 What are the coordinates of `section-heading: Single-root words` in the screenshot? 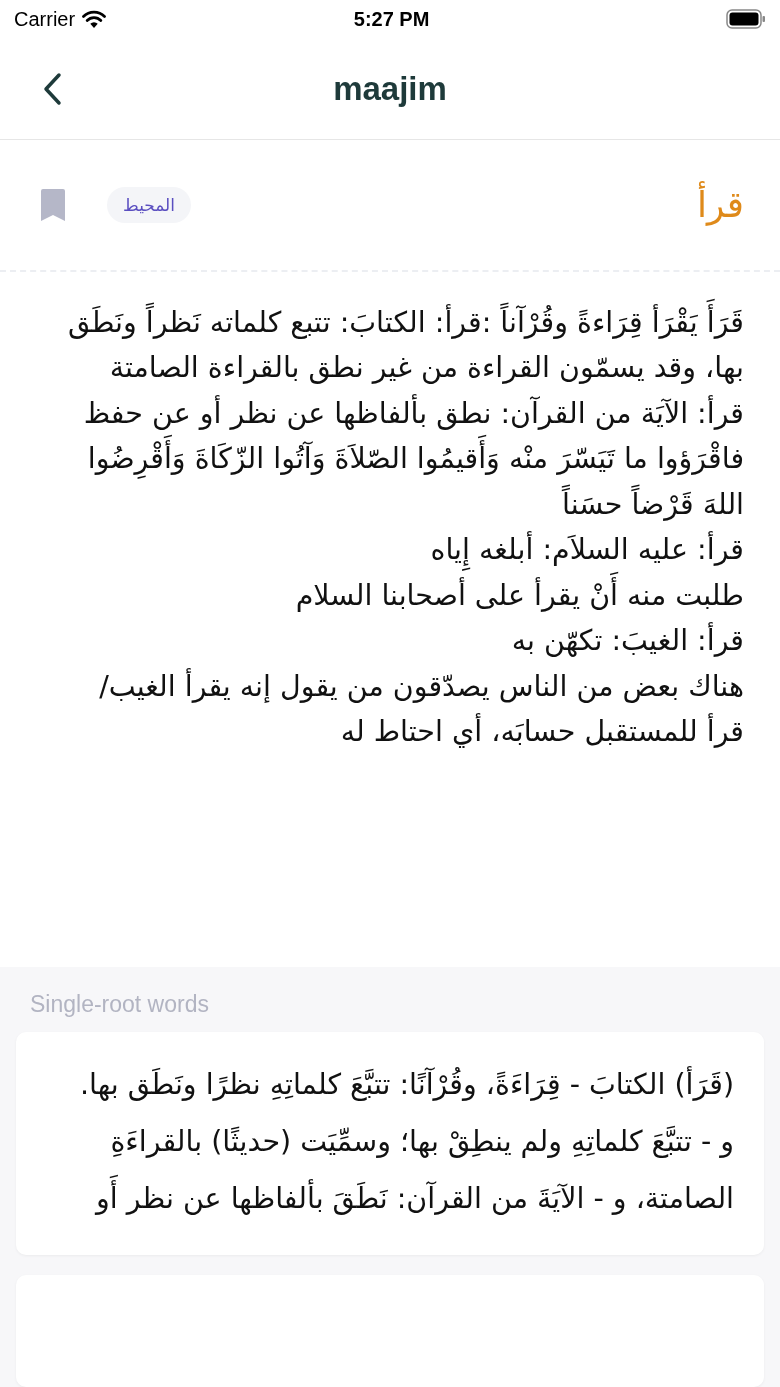 It's located at (120, 1004).